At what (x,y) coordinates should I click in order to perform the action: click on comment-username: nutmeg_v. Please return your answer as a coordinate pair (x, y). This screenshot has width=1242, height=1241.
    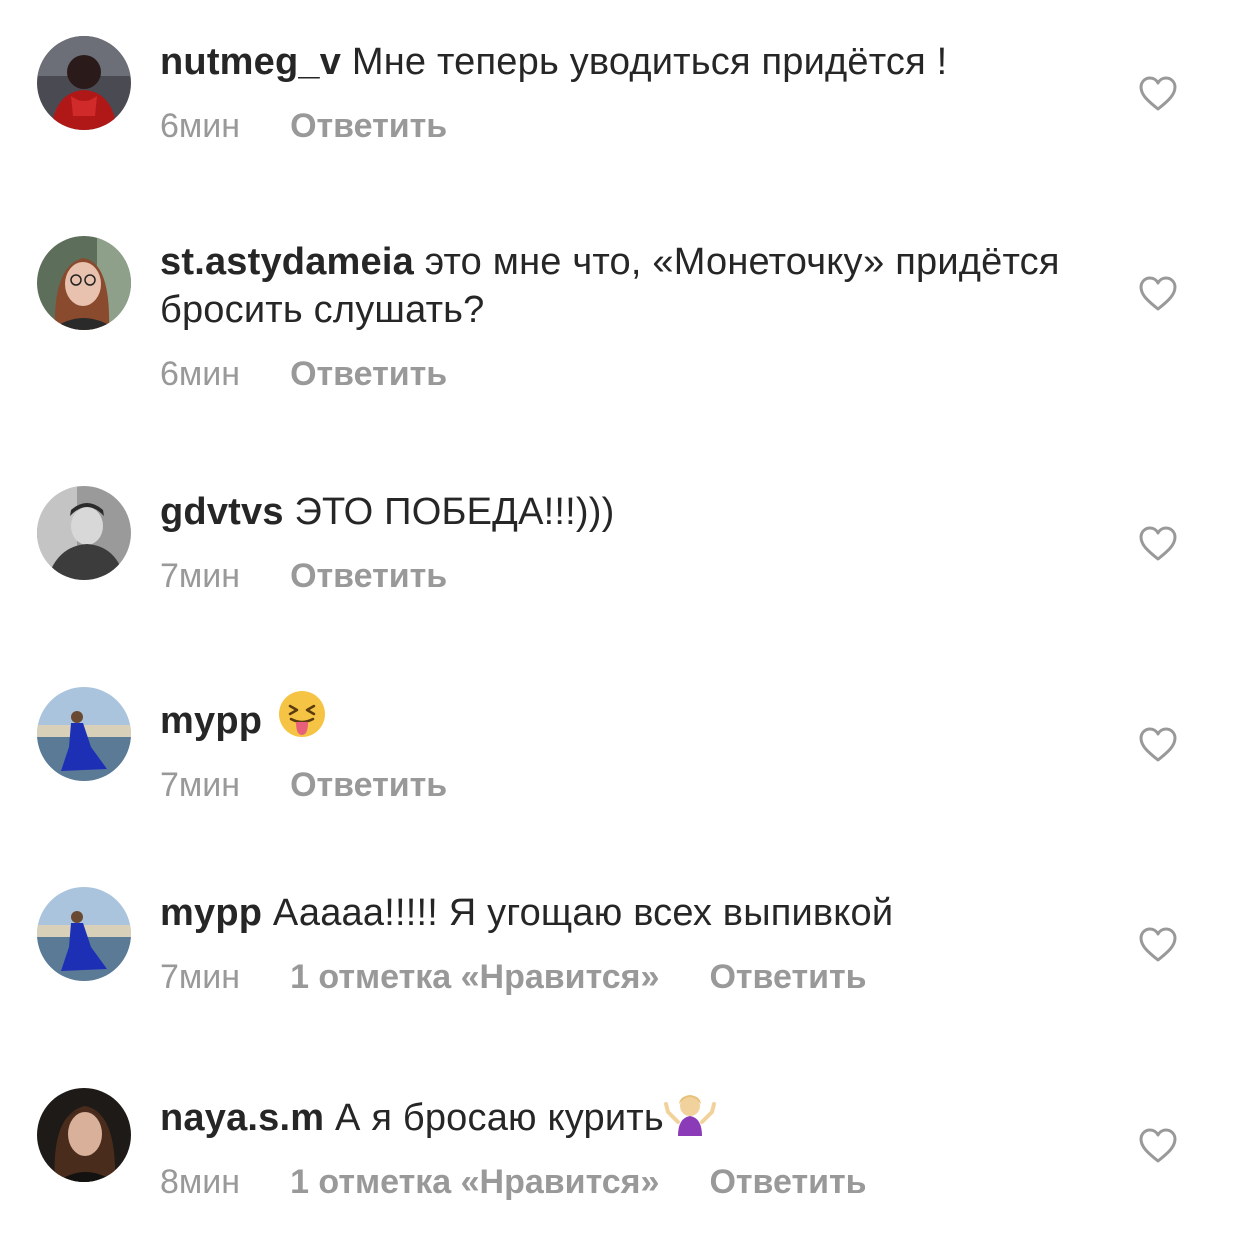
    Looking at the image, I should click on (250, 62).